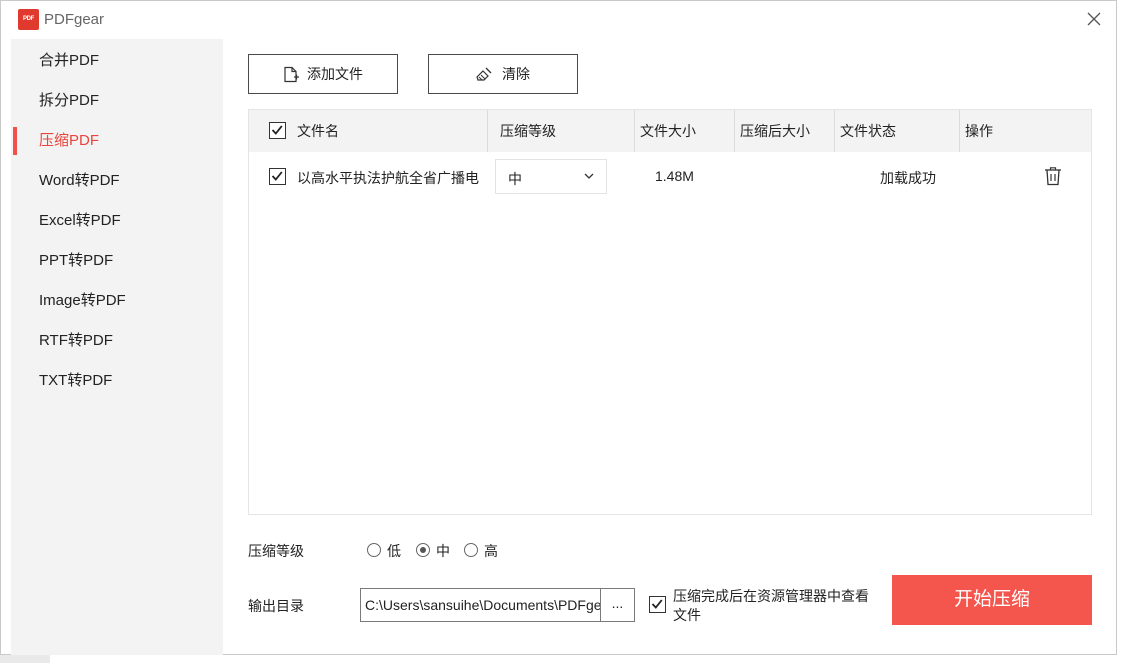  I want to click on delete-row-button, so click(1053, 177).